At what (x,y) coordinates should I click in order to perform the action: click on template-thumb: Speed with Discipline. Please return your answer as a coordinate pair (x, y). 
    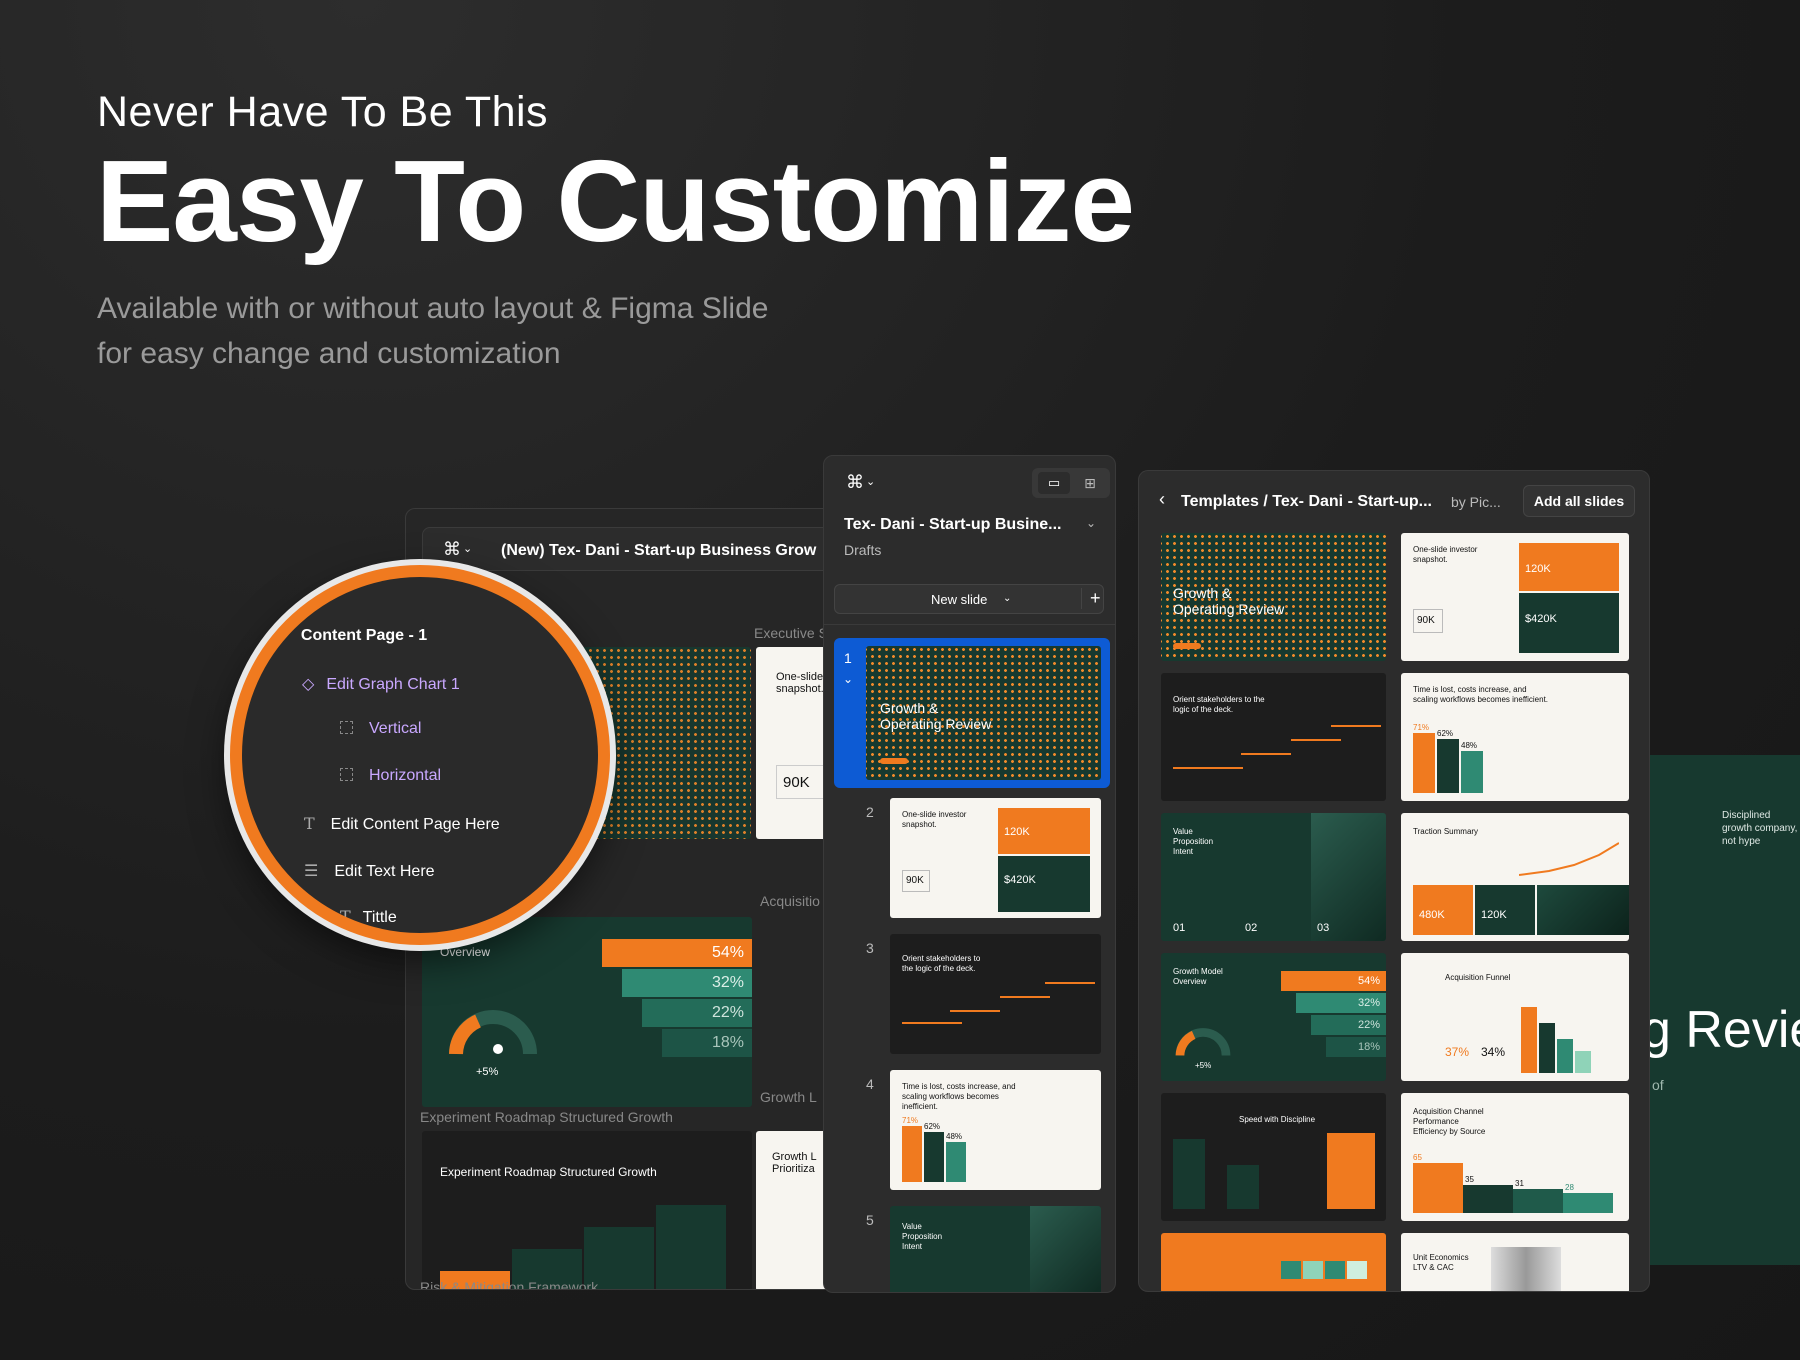
    Looking at the image, I should click on (1273, 1157).